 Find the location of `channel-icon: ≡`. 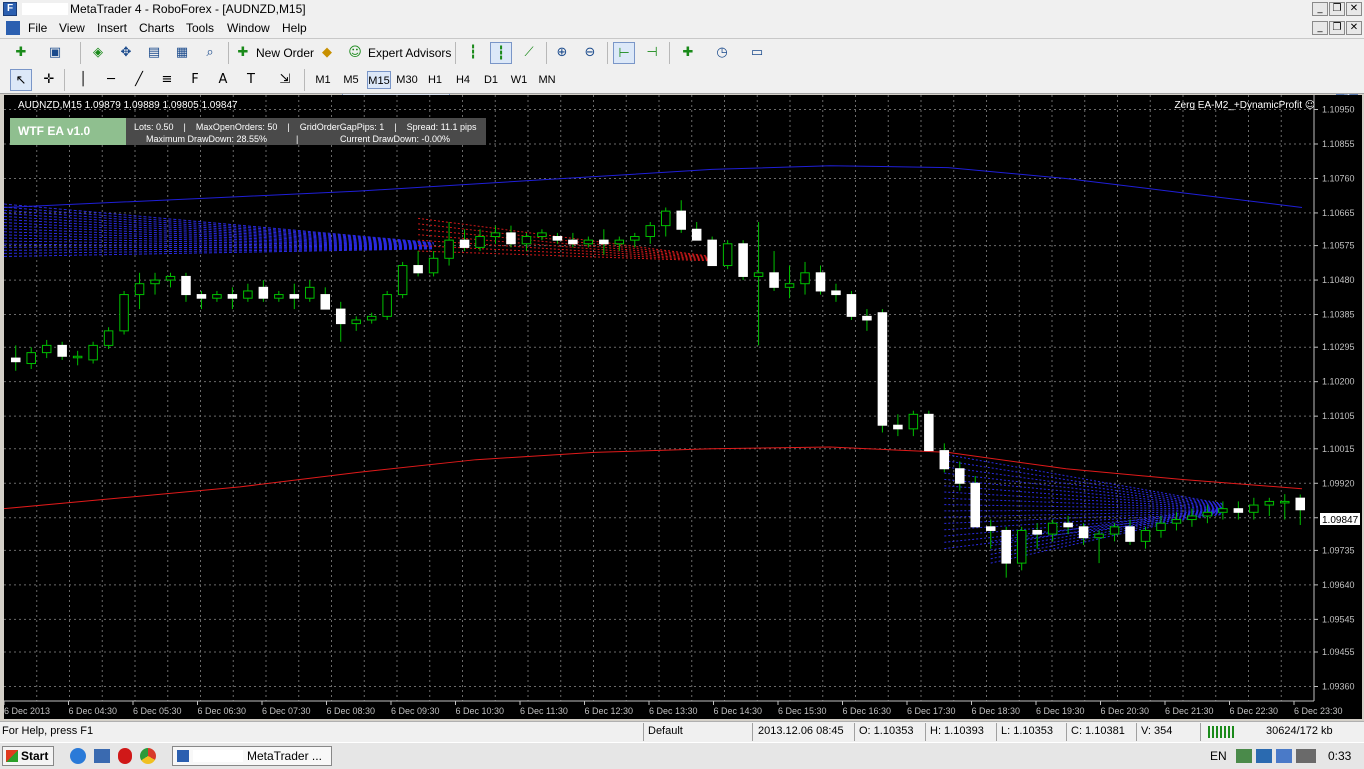

channel-icon: ≡ is located at coordinates (167, 80).